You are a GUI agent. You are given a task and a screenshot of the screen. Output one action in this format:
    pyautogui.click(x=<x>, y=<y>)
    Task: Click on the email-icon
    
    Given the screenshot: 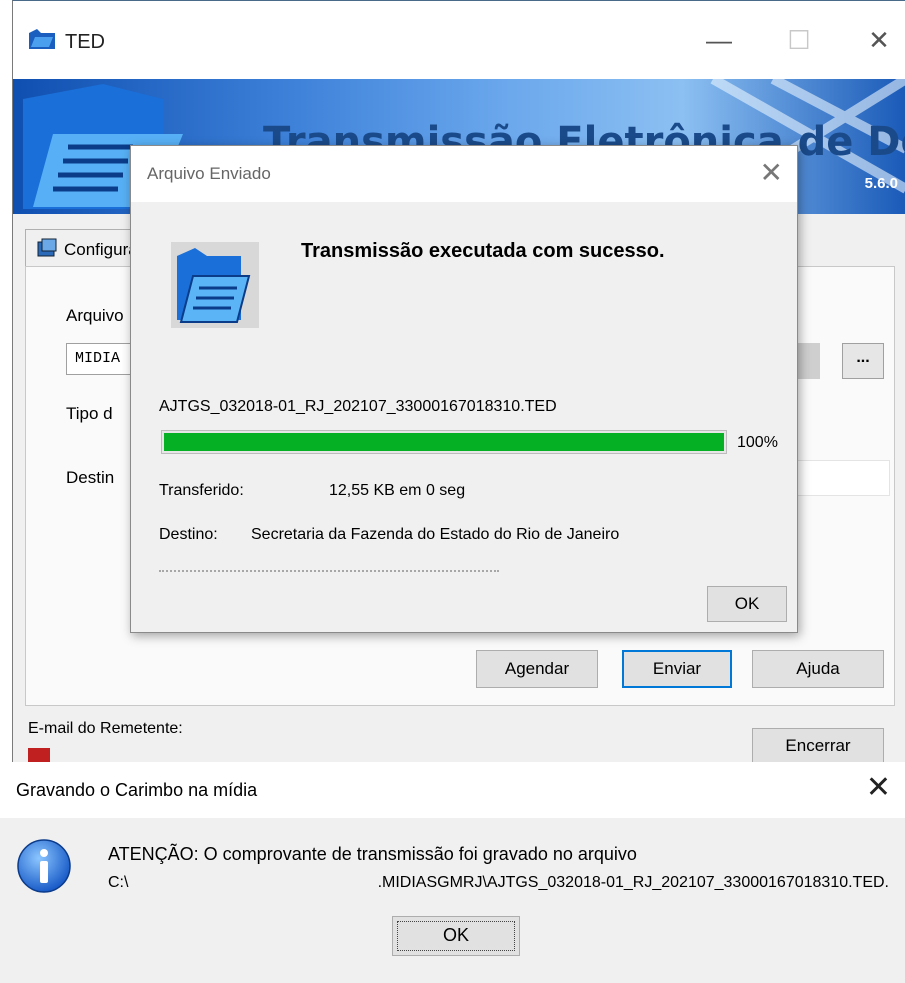 What is the action you would take?
    pyautogui.click(x=39, y=755)
    